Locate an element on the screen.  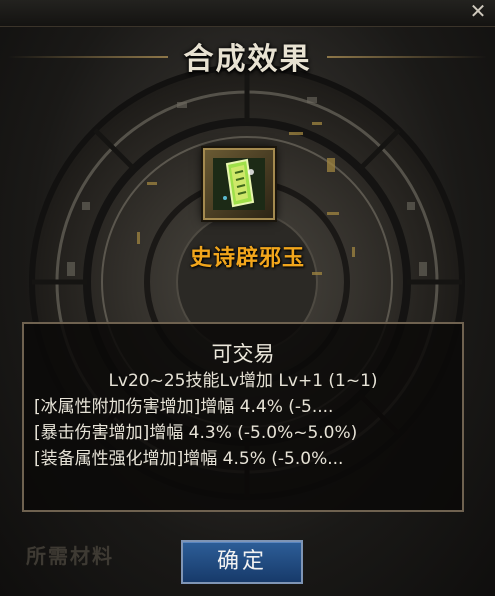
confirm-button: 确定 is located at coordinates (242, 562).